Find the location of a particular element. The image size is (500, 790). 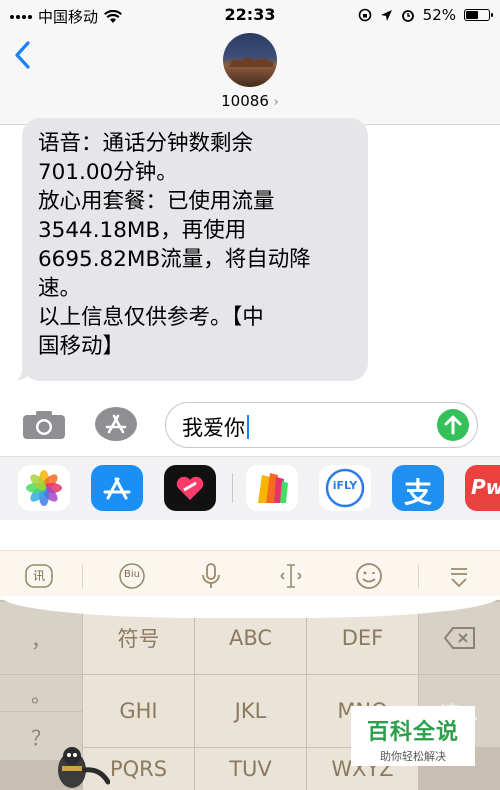

watermark-badge: 百科全说 助你轻松解决 is located at coordinates (413, 736).